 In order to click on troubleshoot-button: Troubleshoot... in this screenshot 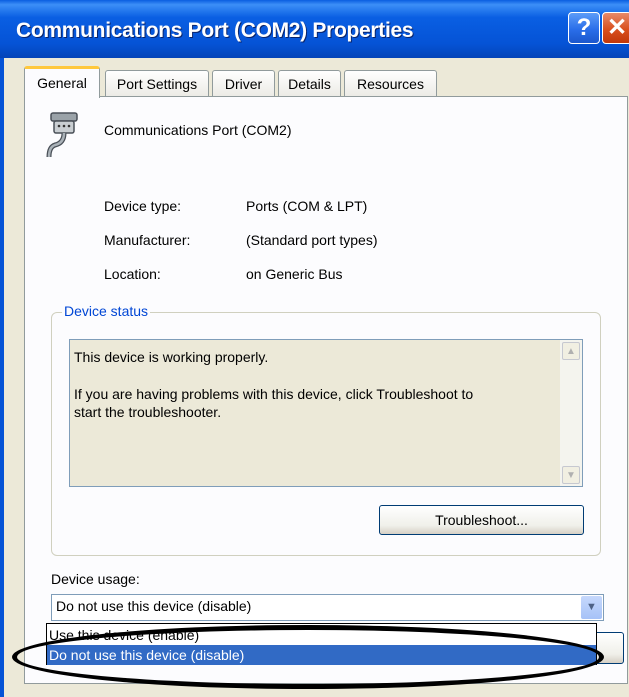, I will do `click(481, 520)`.